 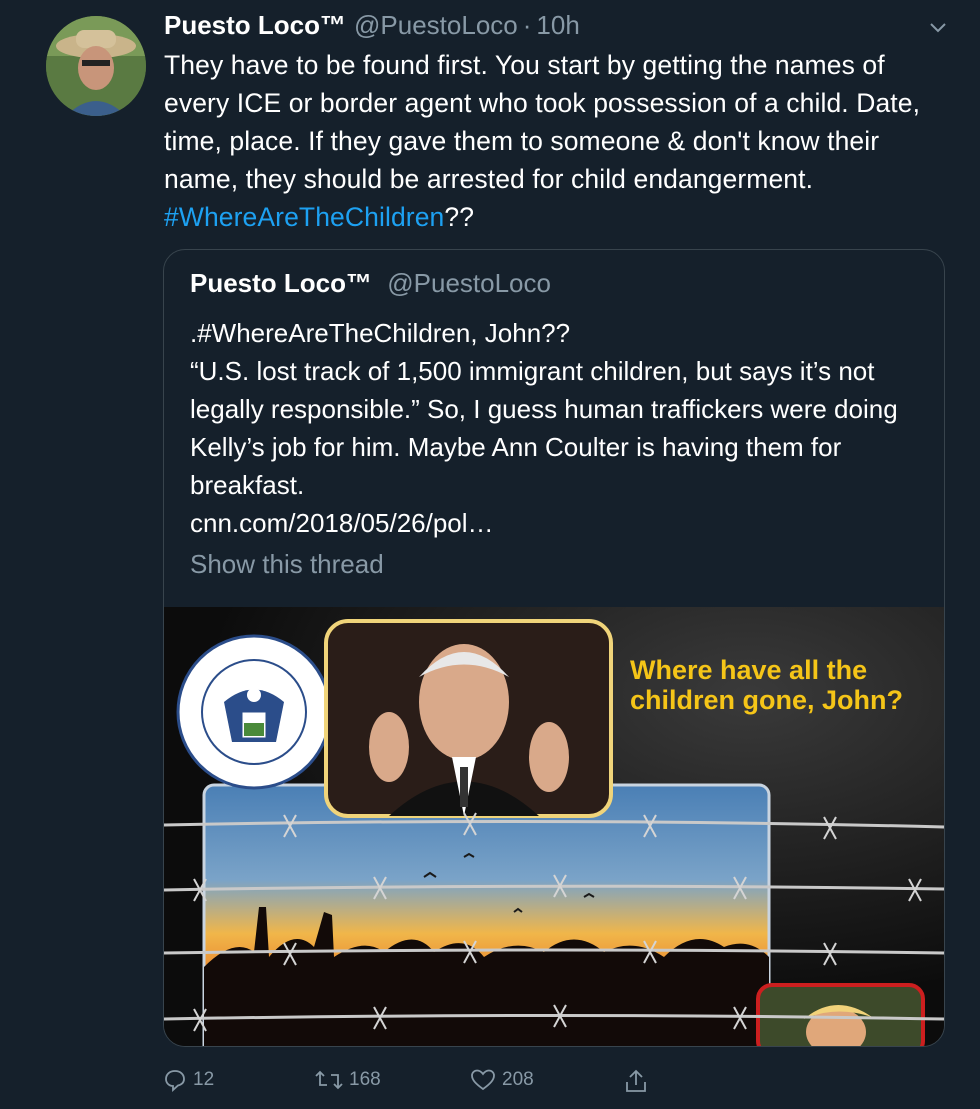 What do you see at coordinates (96, 66) in the screenshot?
I see `avatar` at bounding box center [96, 66].